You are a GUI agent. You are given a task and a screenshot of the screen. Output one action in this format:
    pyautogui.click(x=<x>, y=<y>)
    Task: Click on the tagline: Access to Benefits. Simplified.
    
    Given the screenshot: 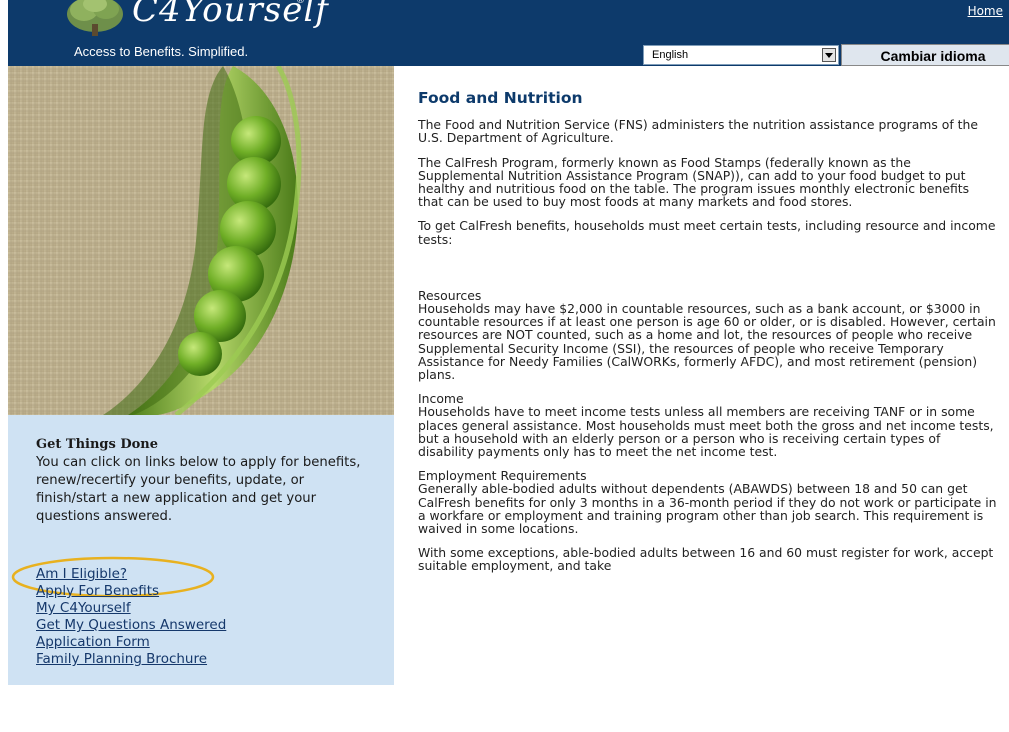 What is the action you would take?
    pyautogui.click(x=161, y=51)
    